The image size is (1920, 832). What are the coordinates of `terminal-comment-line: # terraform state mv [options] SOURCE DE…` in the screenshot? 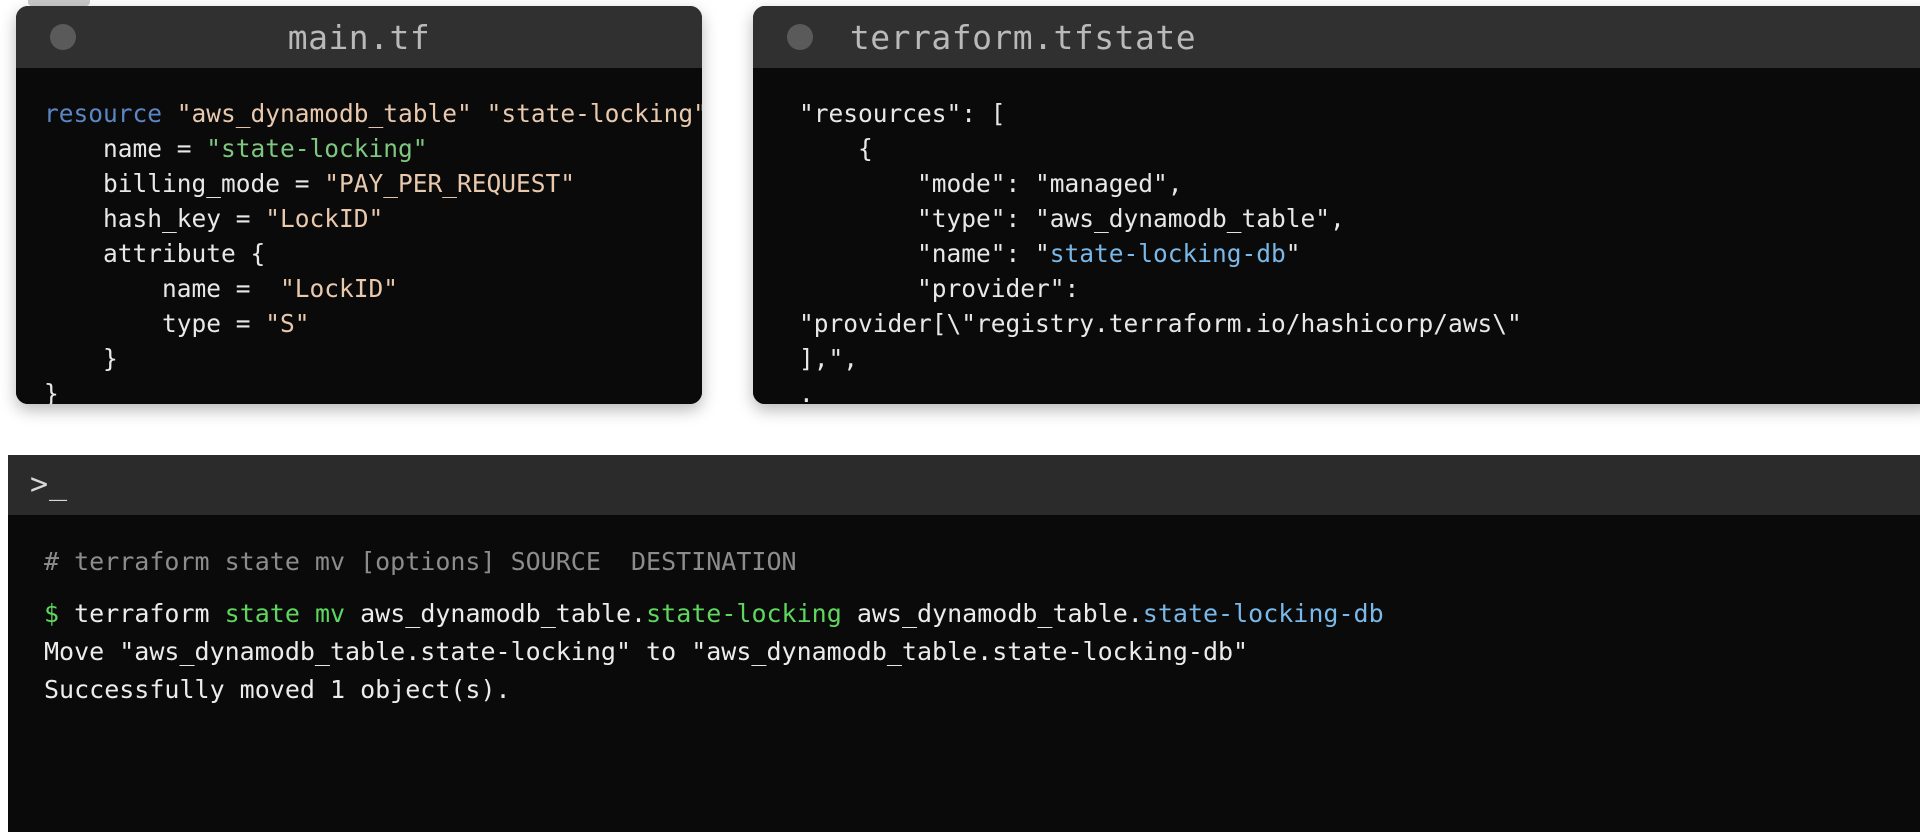 It's located at (982, 562).